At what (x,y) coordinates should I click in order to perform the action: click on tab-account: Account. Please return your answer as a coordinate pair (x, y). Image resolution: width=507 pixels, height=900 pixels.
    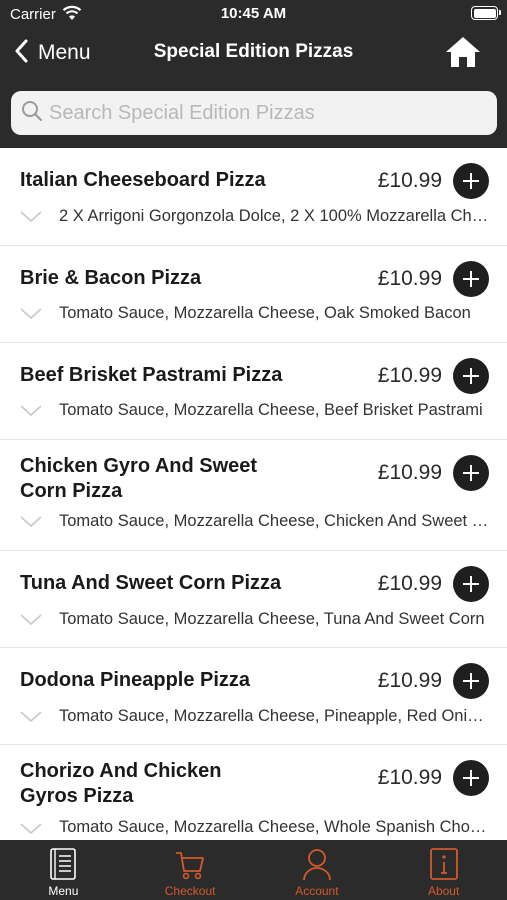
    Looking at the image, I should click on (317, 870).